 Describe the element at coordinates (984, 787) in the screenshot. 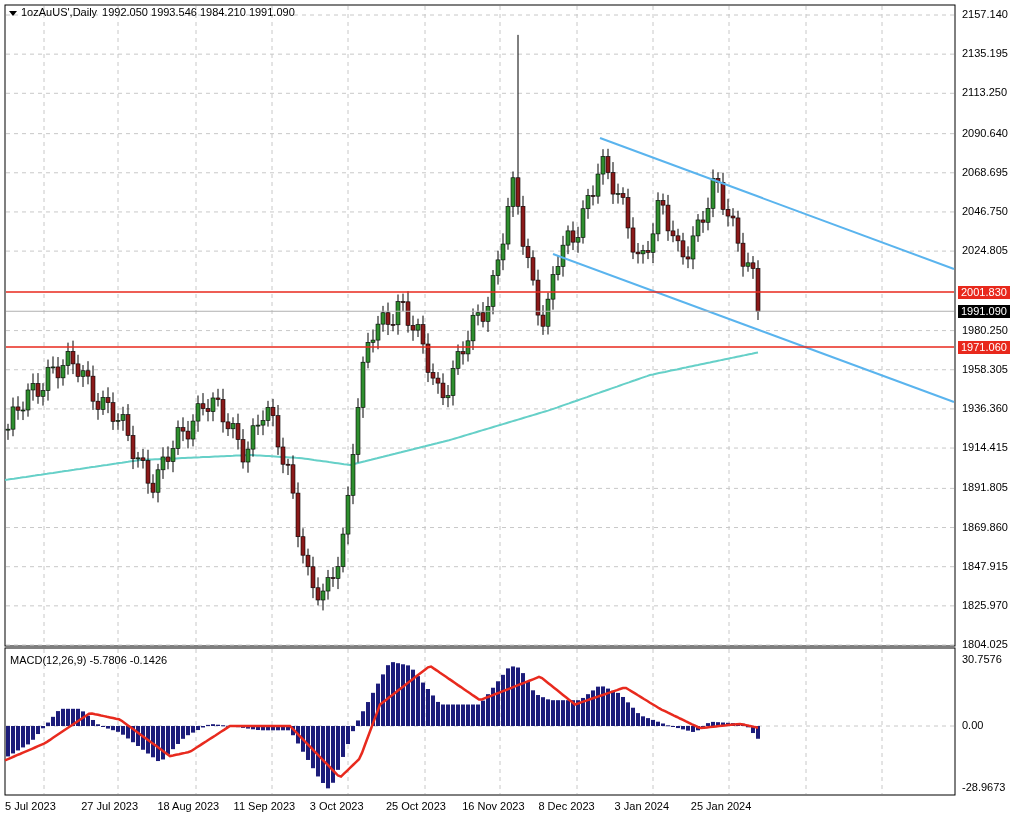

I see `indicator-axis-label: -28.9673` at that location.